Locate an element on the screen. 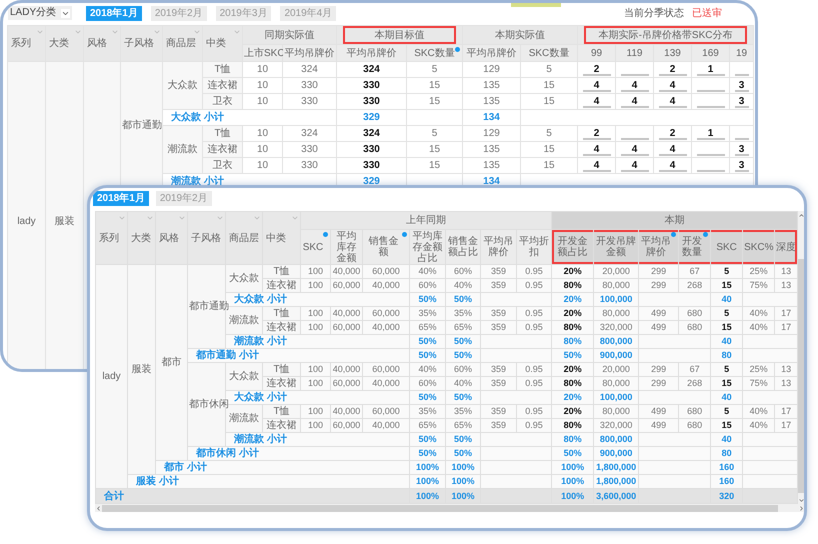 Image resolution: width=818 pixels, height=544 pixels. column-header: 中类 is located at coordinates (216, 43).